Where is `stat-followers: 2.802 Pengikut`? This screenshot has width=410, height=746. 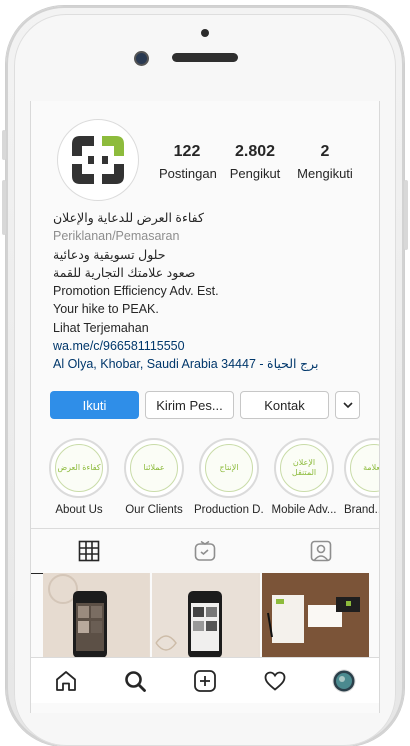 stat-followers: 2.802 Pengikut is located at coordinates (255, 162).